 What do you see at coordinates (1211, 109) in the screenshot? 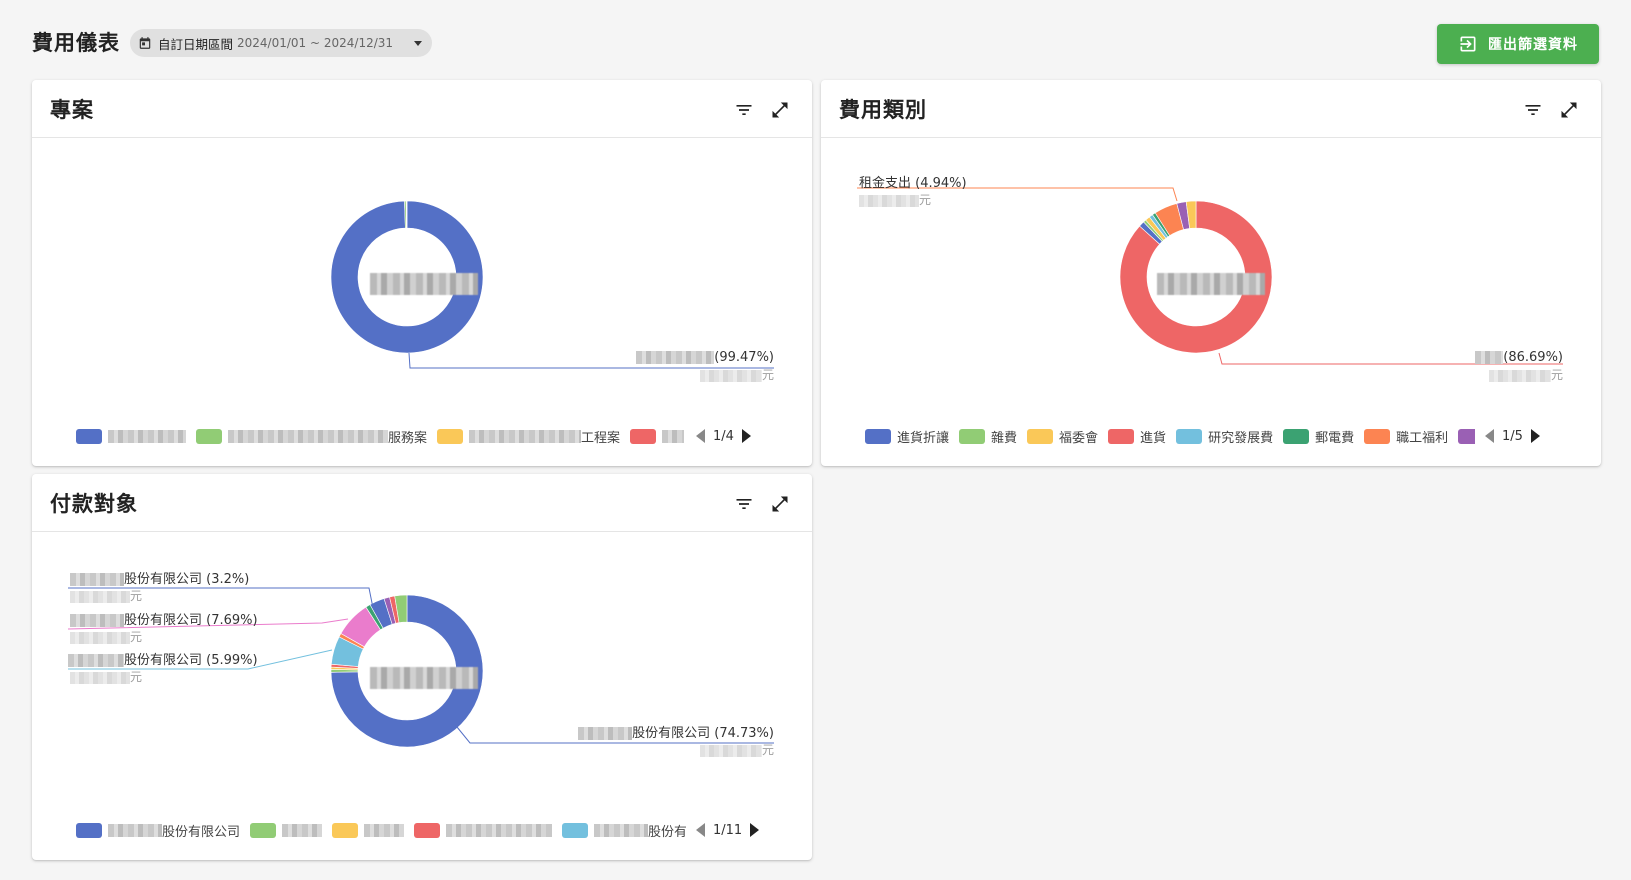
I see `card-header: 費用類別` at bounding box center [1211, 109].